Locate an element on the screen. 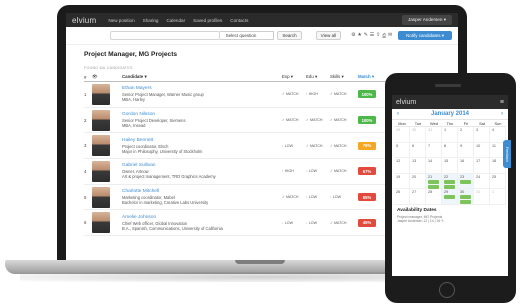  calendar-day: 12 is located at coordinates (402, 166).